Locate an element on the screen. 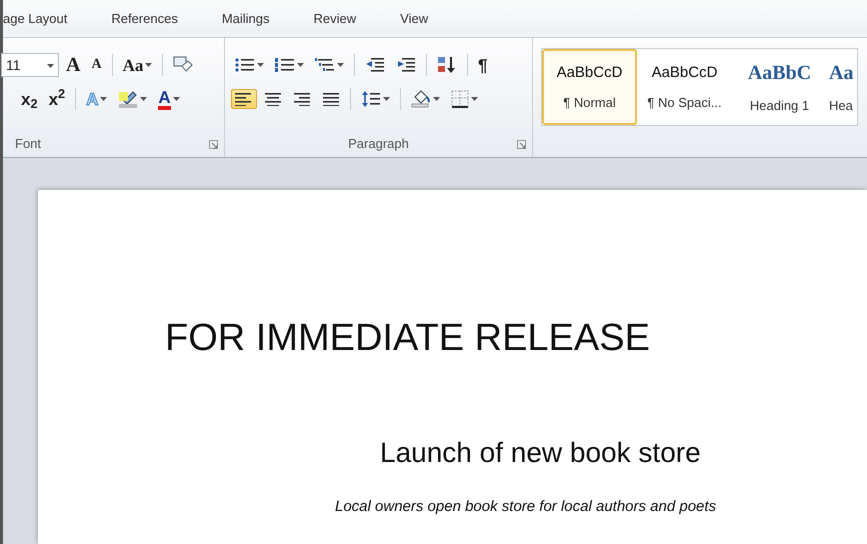 The image size is (867, 544). document-headline: Launch of new book store is located at coordinates (541, 453).